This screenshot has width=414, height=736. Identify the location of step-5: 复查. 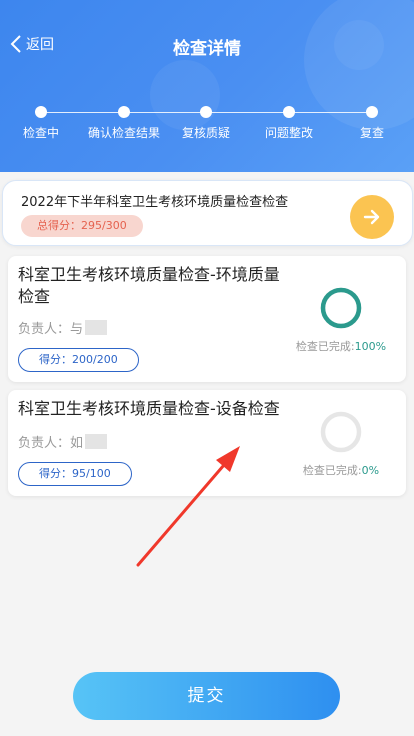
(368, 123).